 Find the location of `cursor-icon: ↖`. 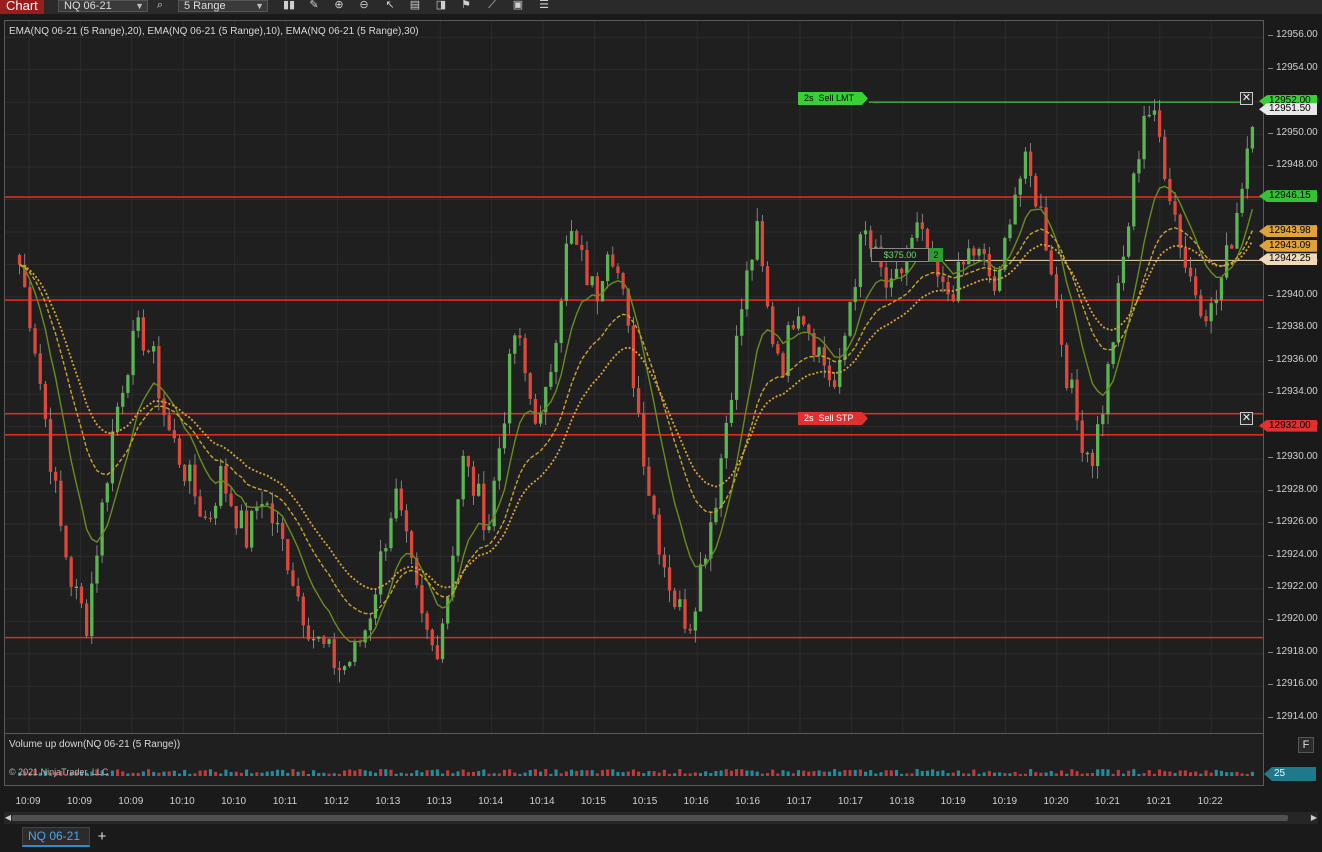

cursor-icon: ↖ is located at coordinates (390, 6).